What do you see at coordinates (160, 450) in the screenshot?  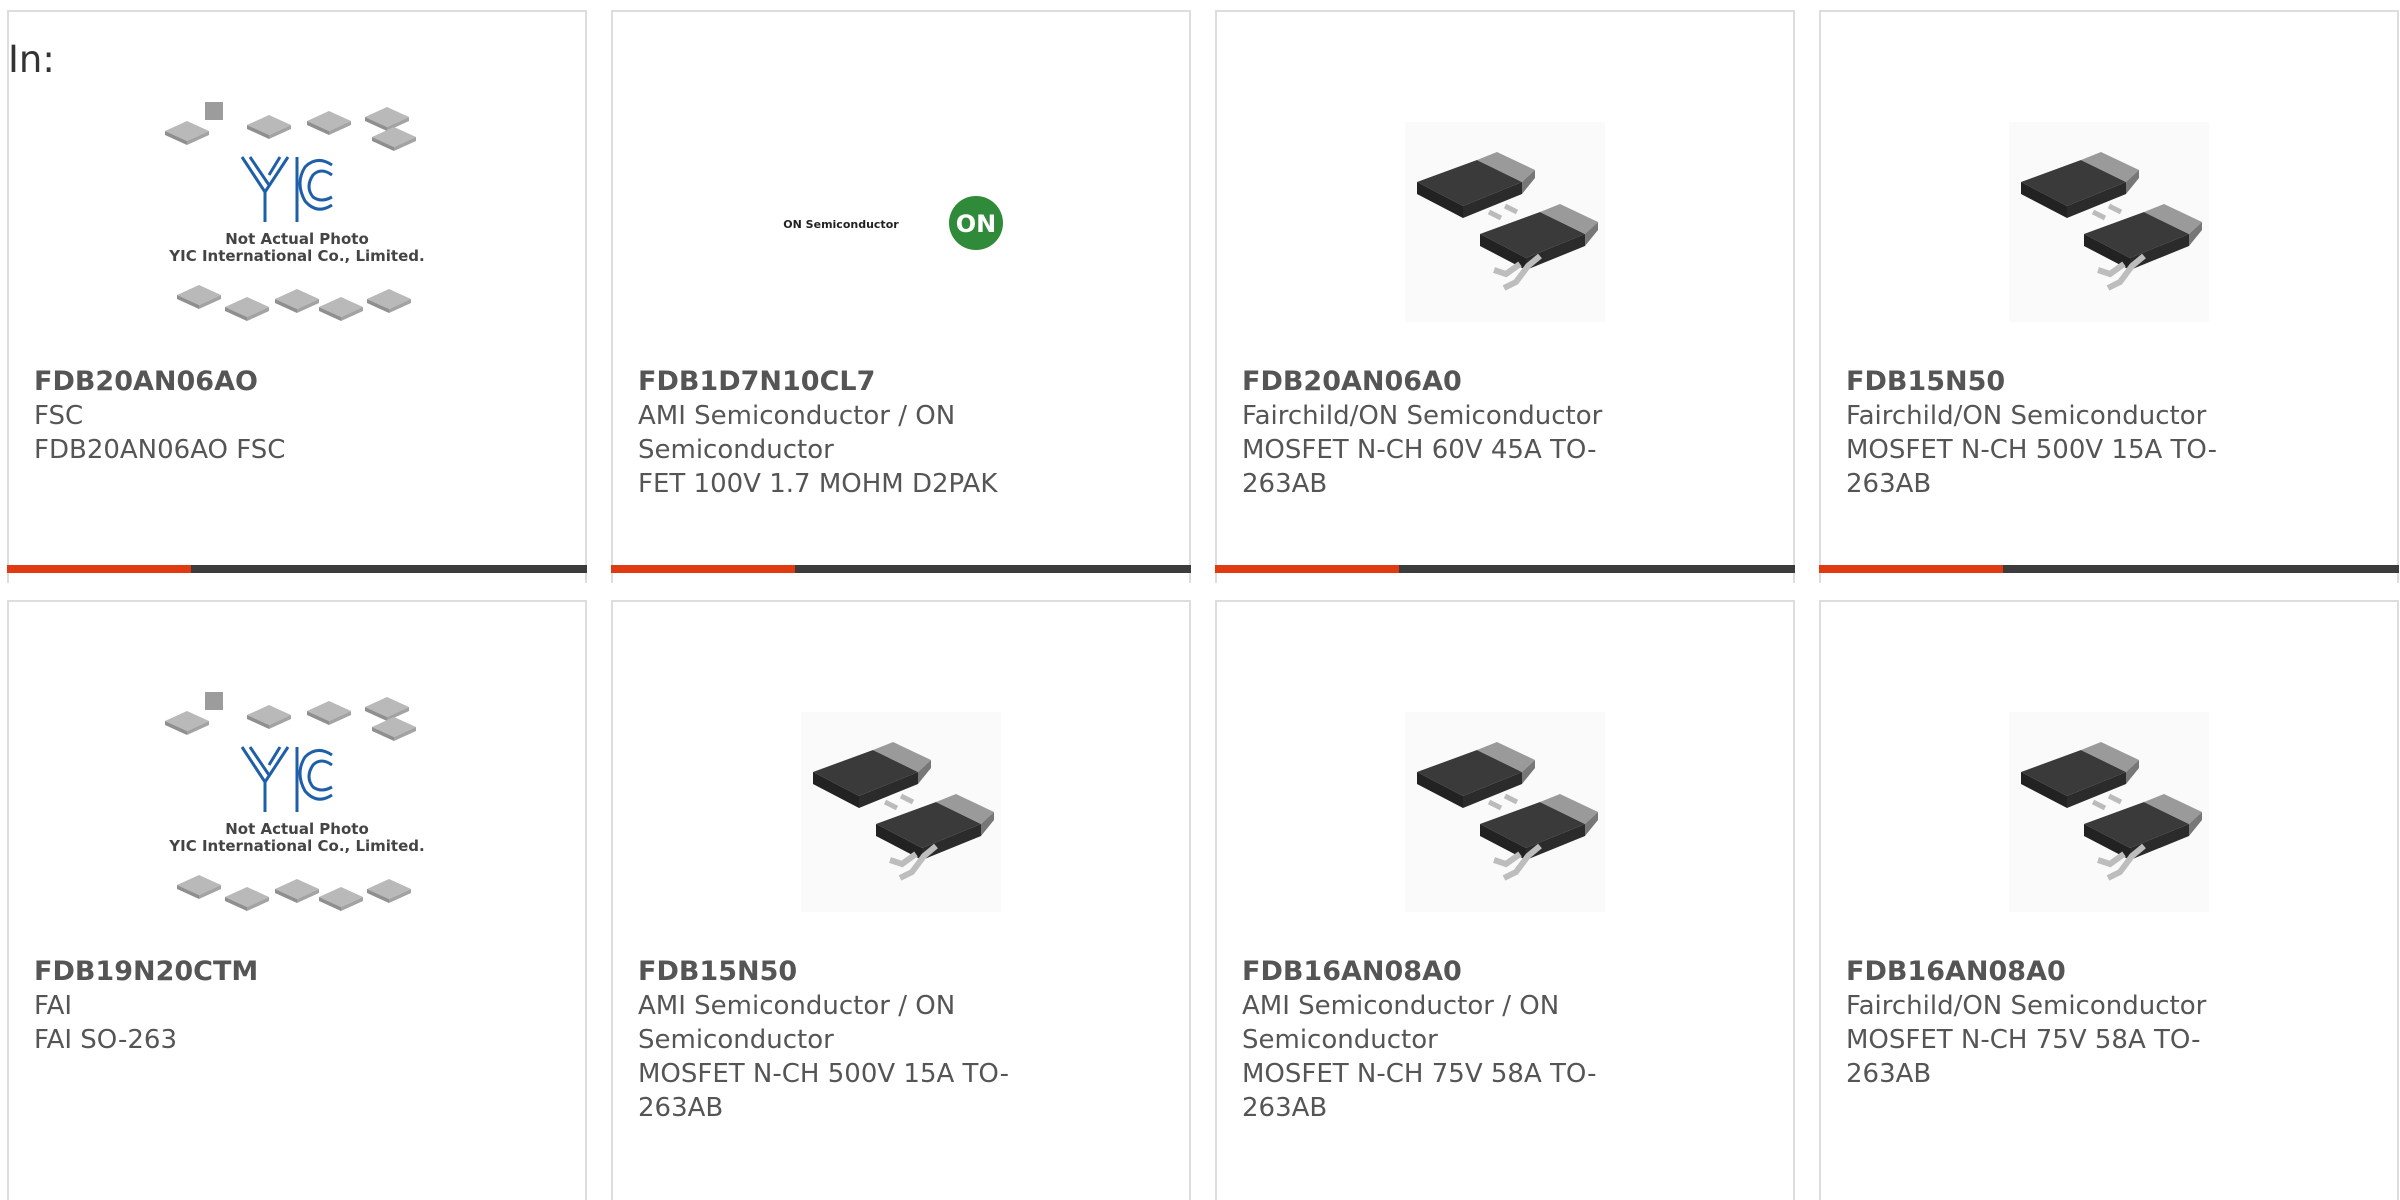 I see `description: FDB20AN06AO FSC` at bounding box center [160, 450].